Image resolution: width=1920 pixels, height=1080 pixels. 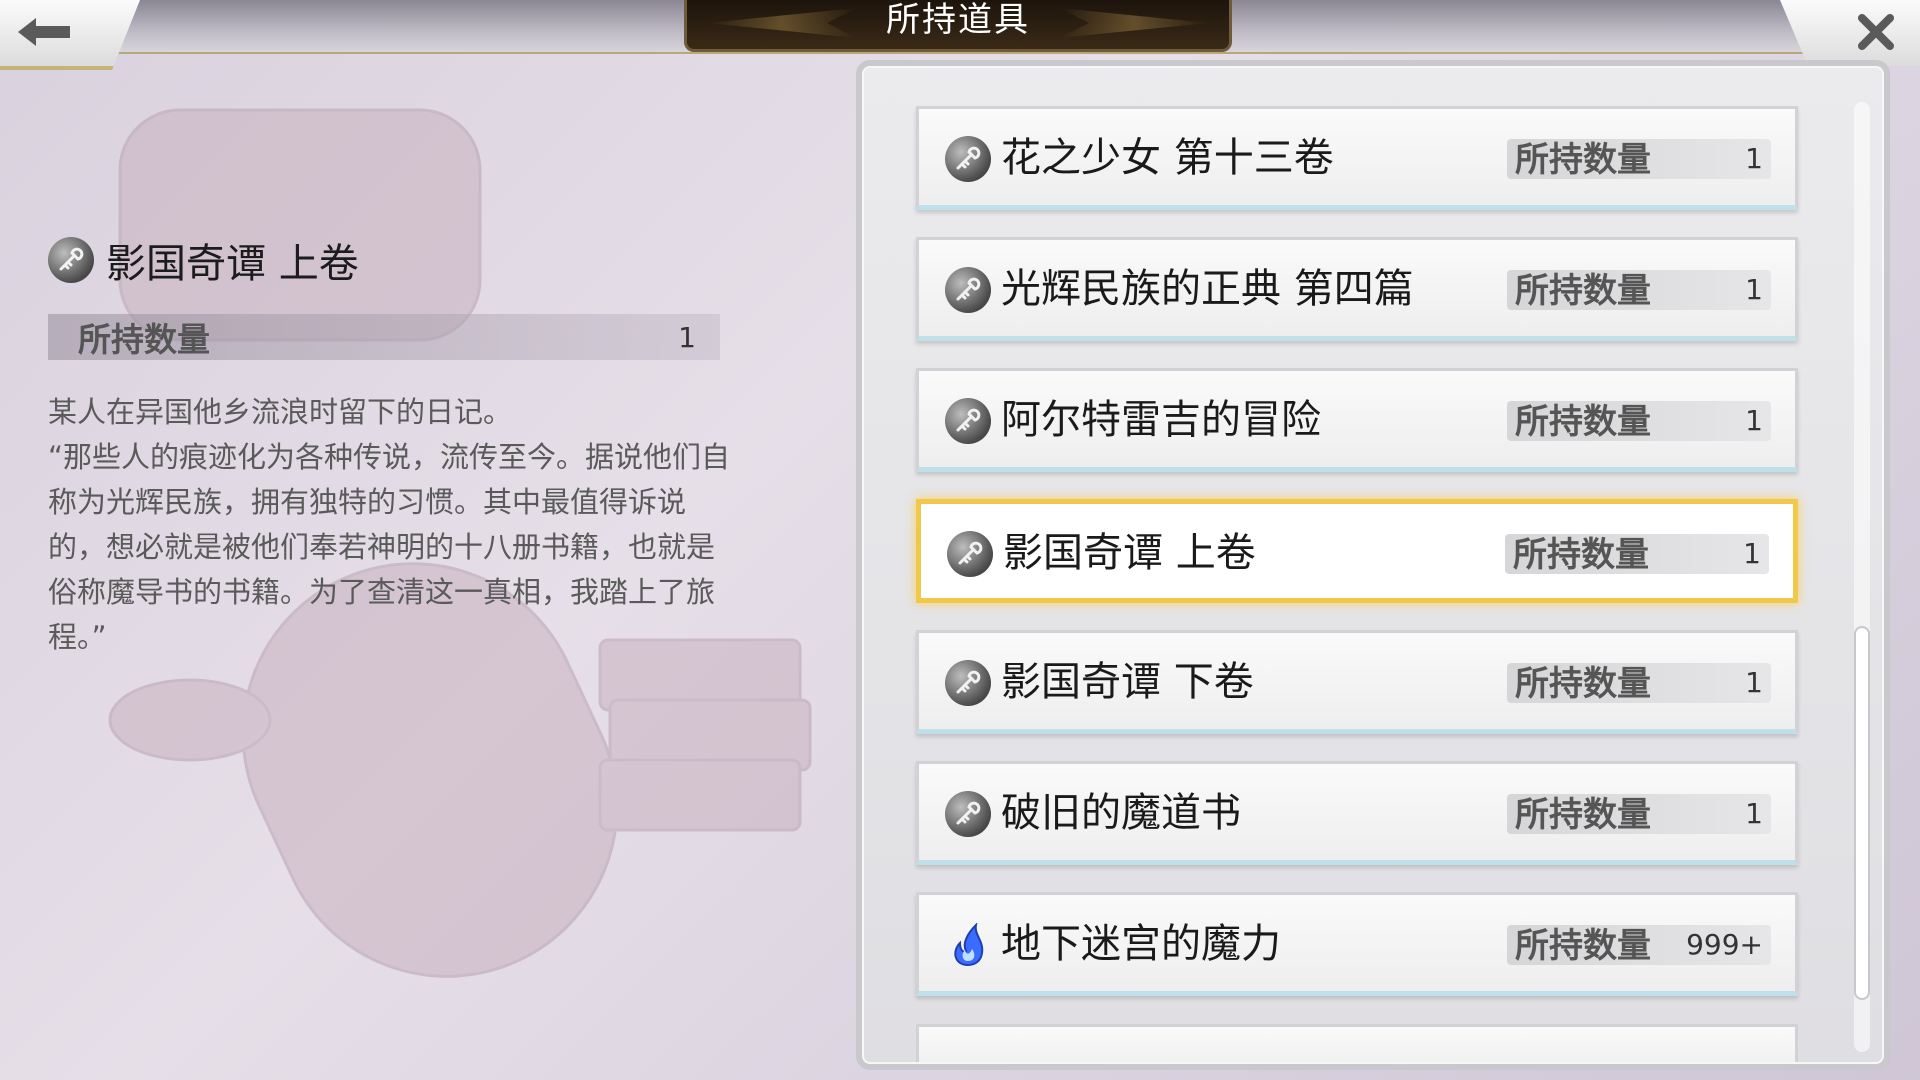 I want to click on list-item-selected: 影国奇谭 上卷 所持数量 1, so click(x=1357, y=551).